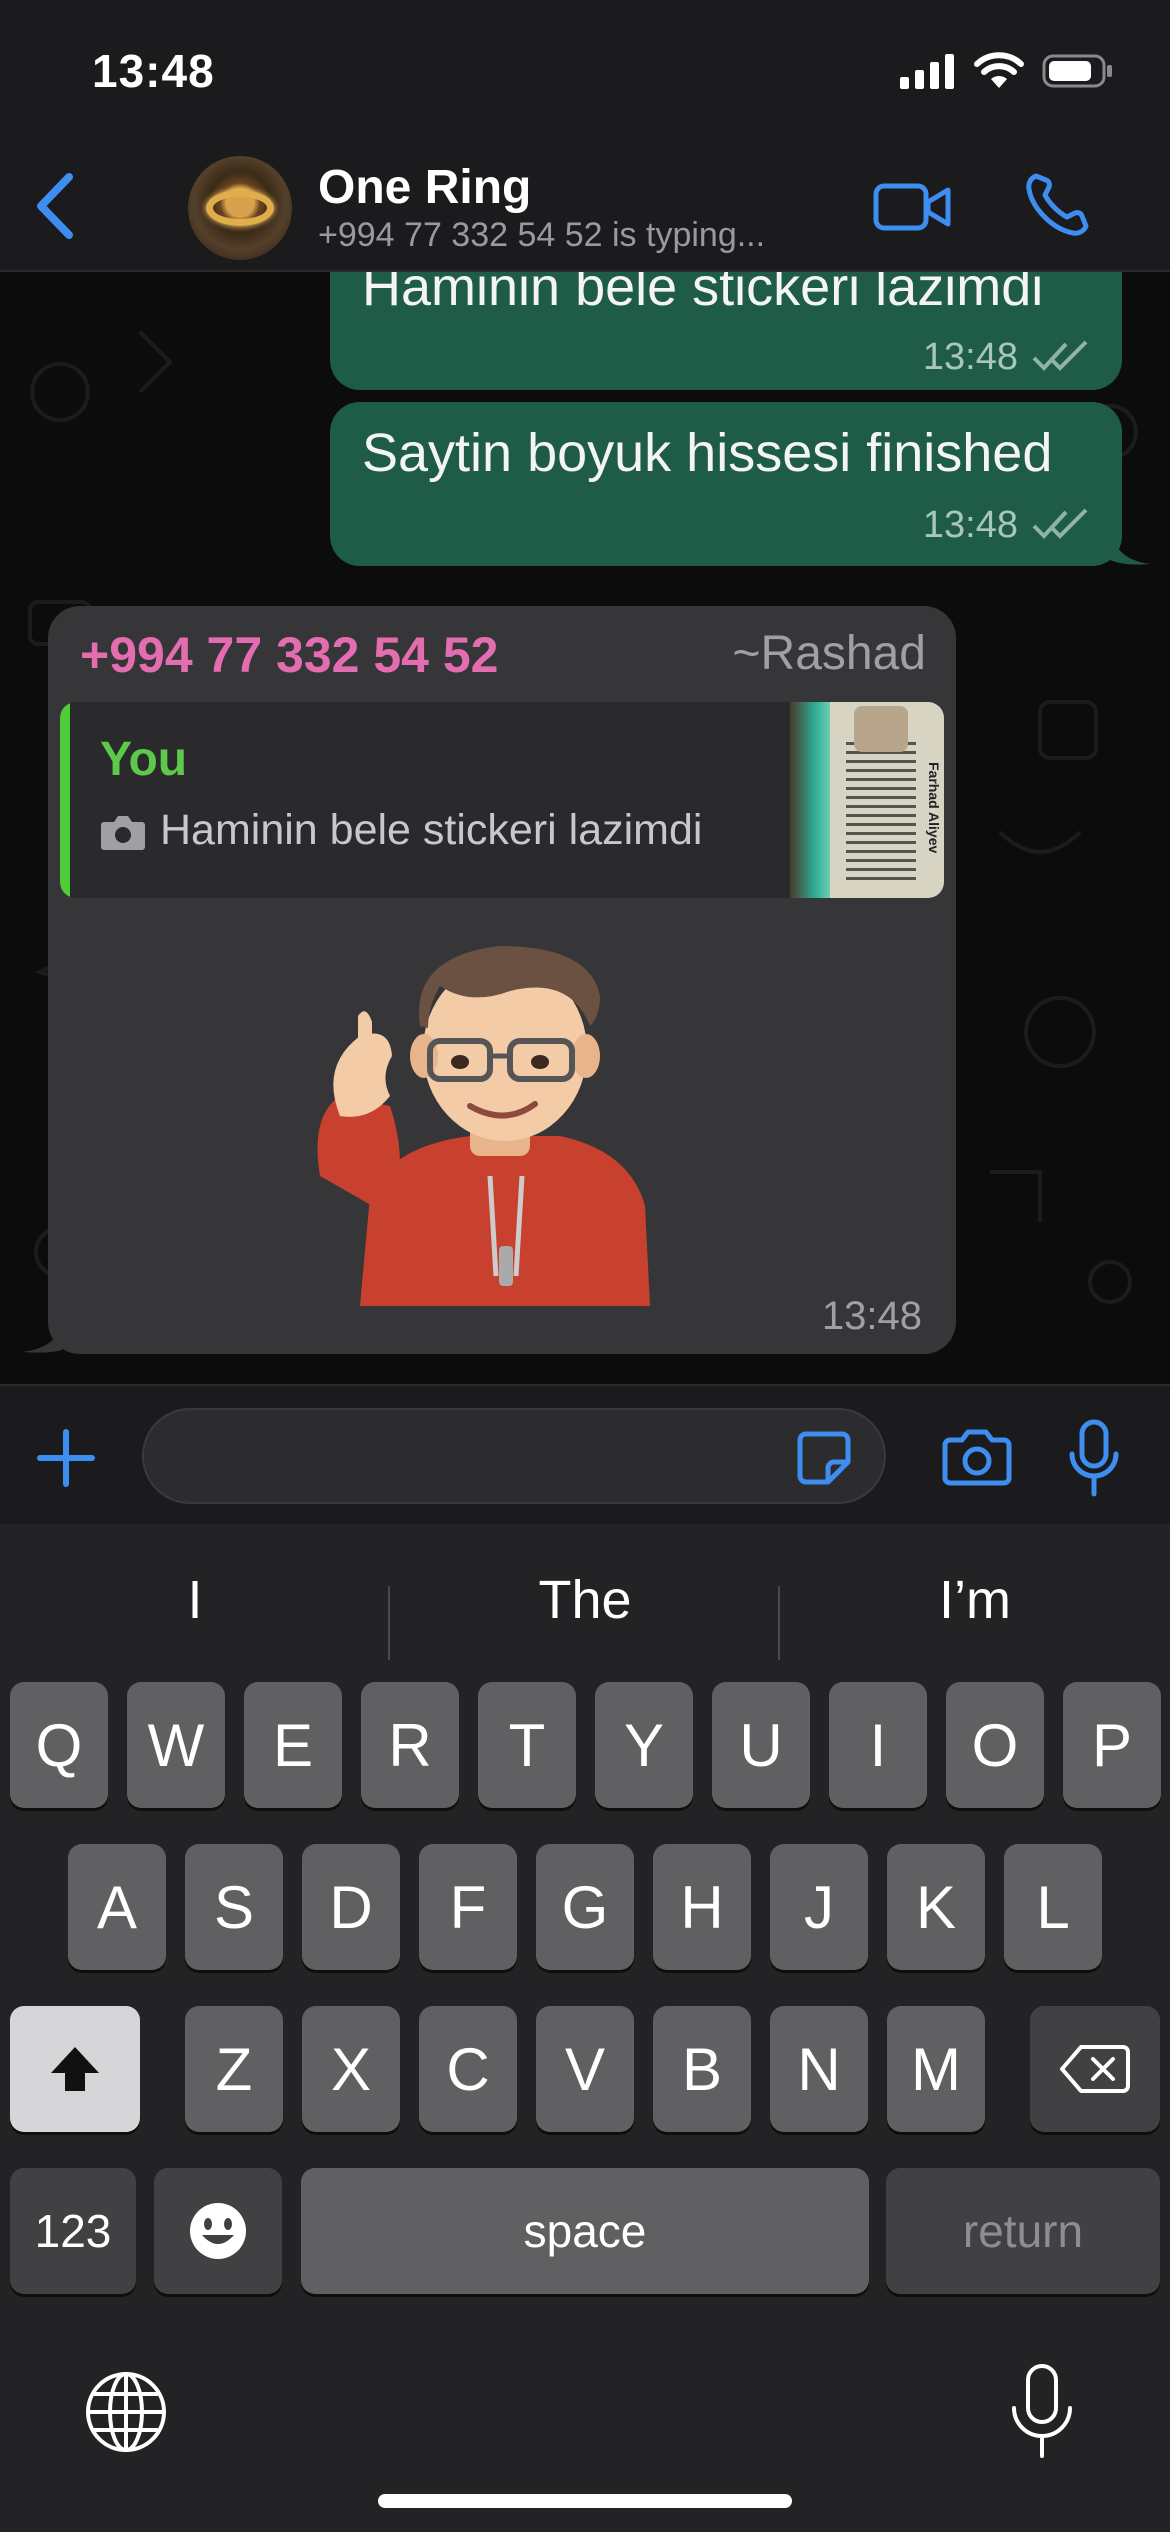 The height and width of the screenshot is (2532, 1170). Describe the element at coordinates (1112, 1745) in the screenshot. I see `key-p: P` at that location.